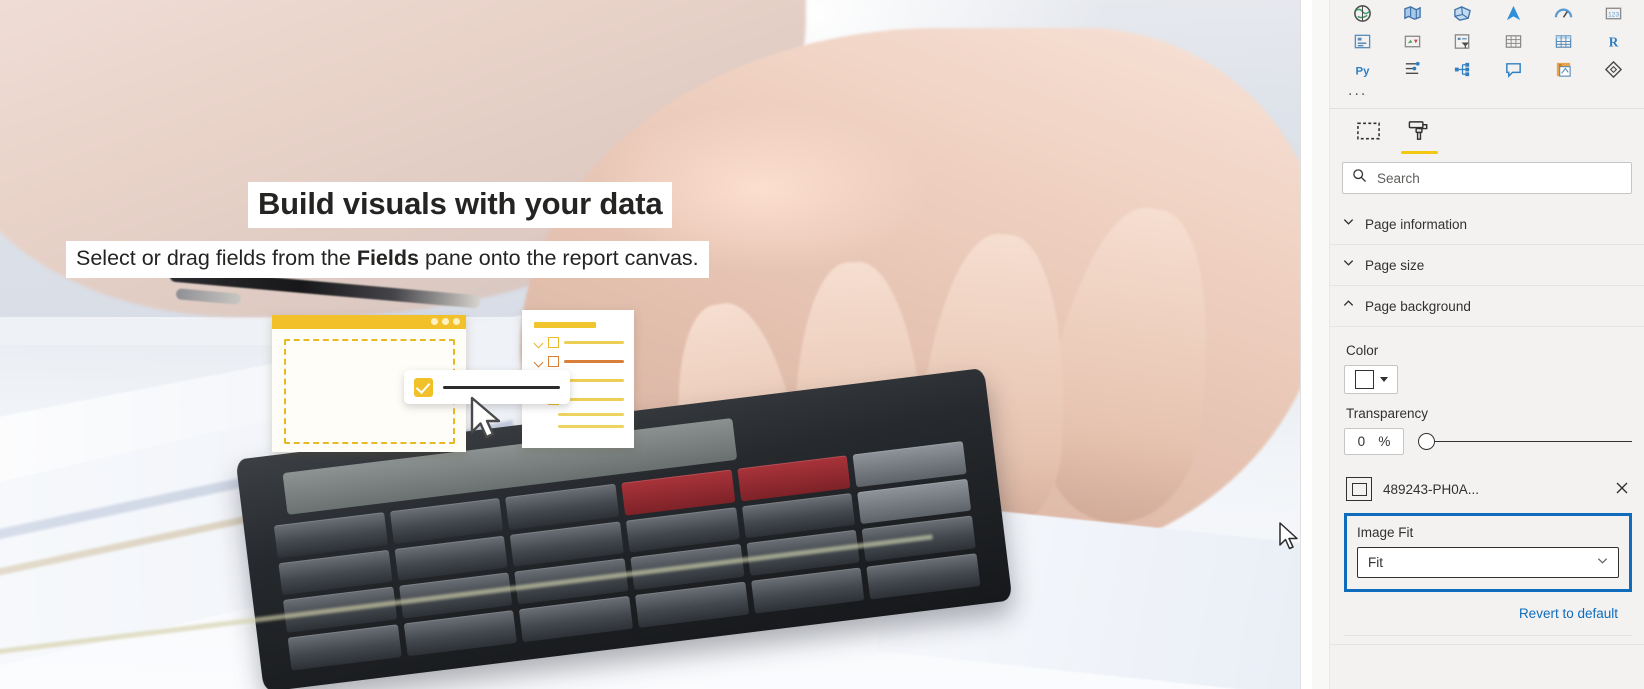 This screenshot has width=1644, height=689. What do you see at coordinates (1463, 41) in the screenshot?
I see `slicer-icon` at bounding box center [1463, 41].